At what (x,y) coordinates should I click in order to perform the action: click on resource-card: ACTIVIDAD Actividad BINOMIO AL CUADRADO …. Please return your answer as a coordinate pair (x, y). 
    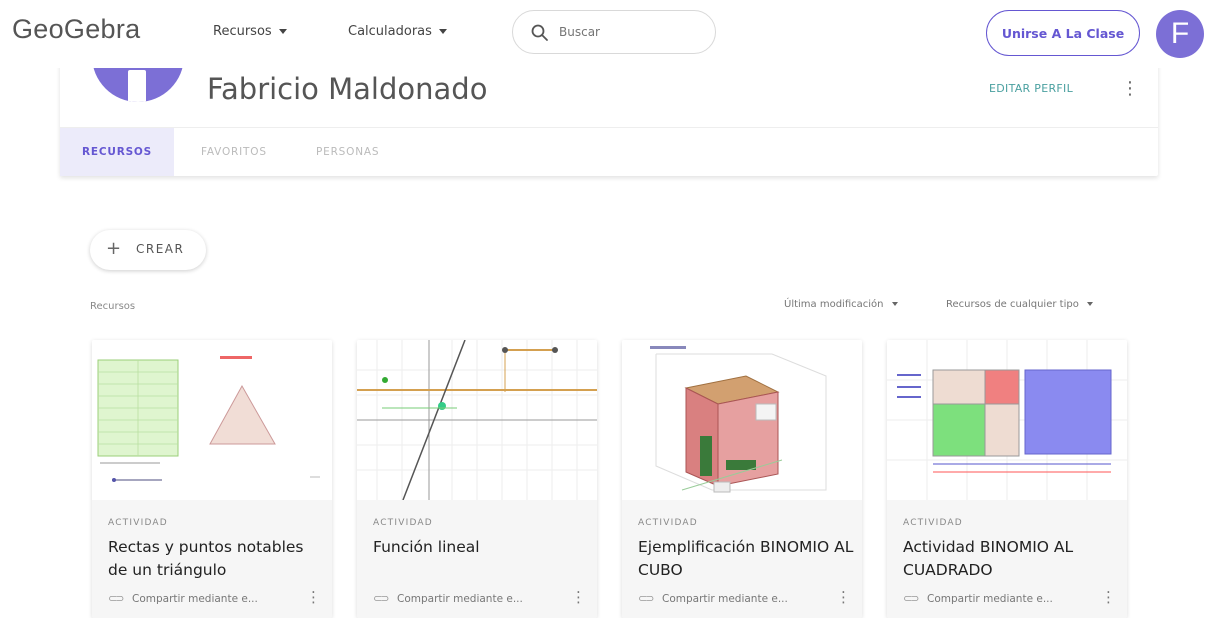
    Looking at the image, I should click on (1007, 479).